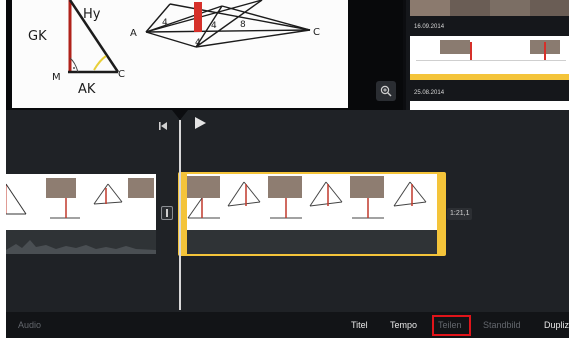  I want to click on playhead-cap, so click(180, 115).